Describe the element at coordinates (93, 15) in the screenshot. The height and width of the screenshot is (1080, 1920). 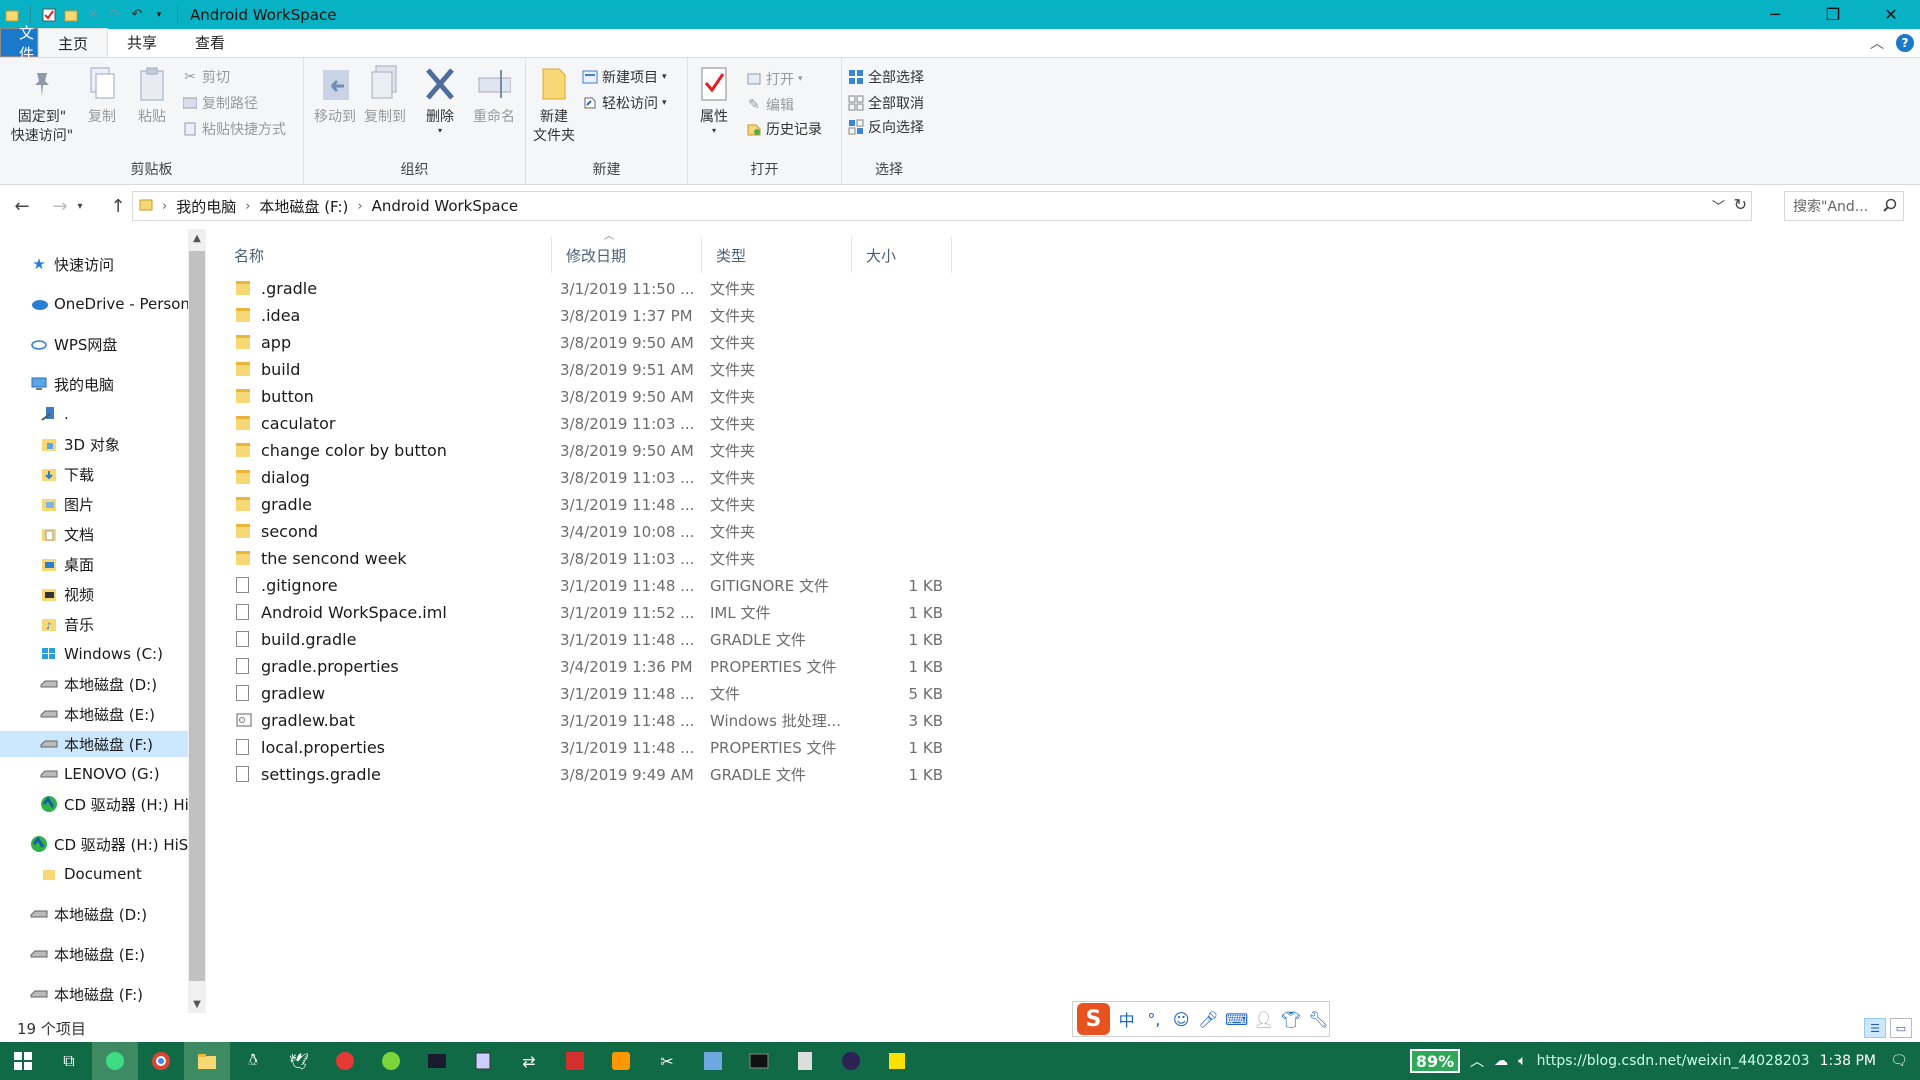
I see `delete-x-icon: ✕` at that location.